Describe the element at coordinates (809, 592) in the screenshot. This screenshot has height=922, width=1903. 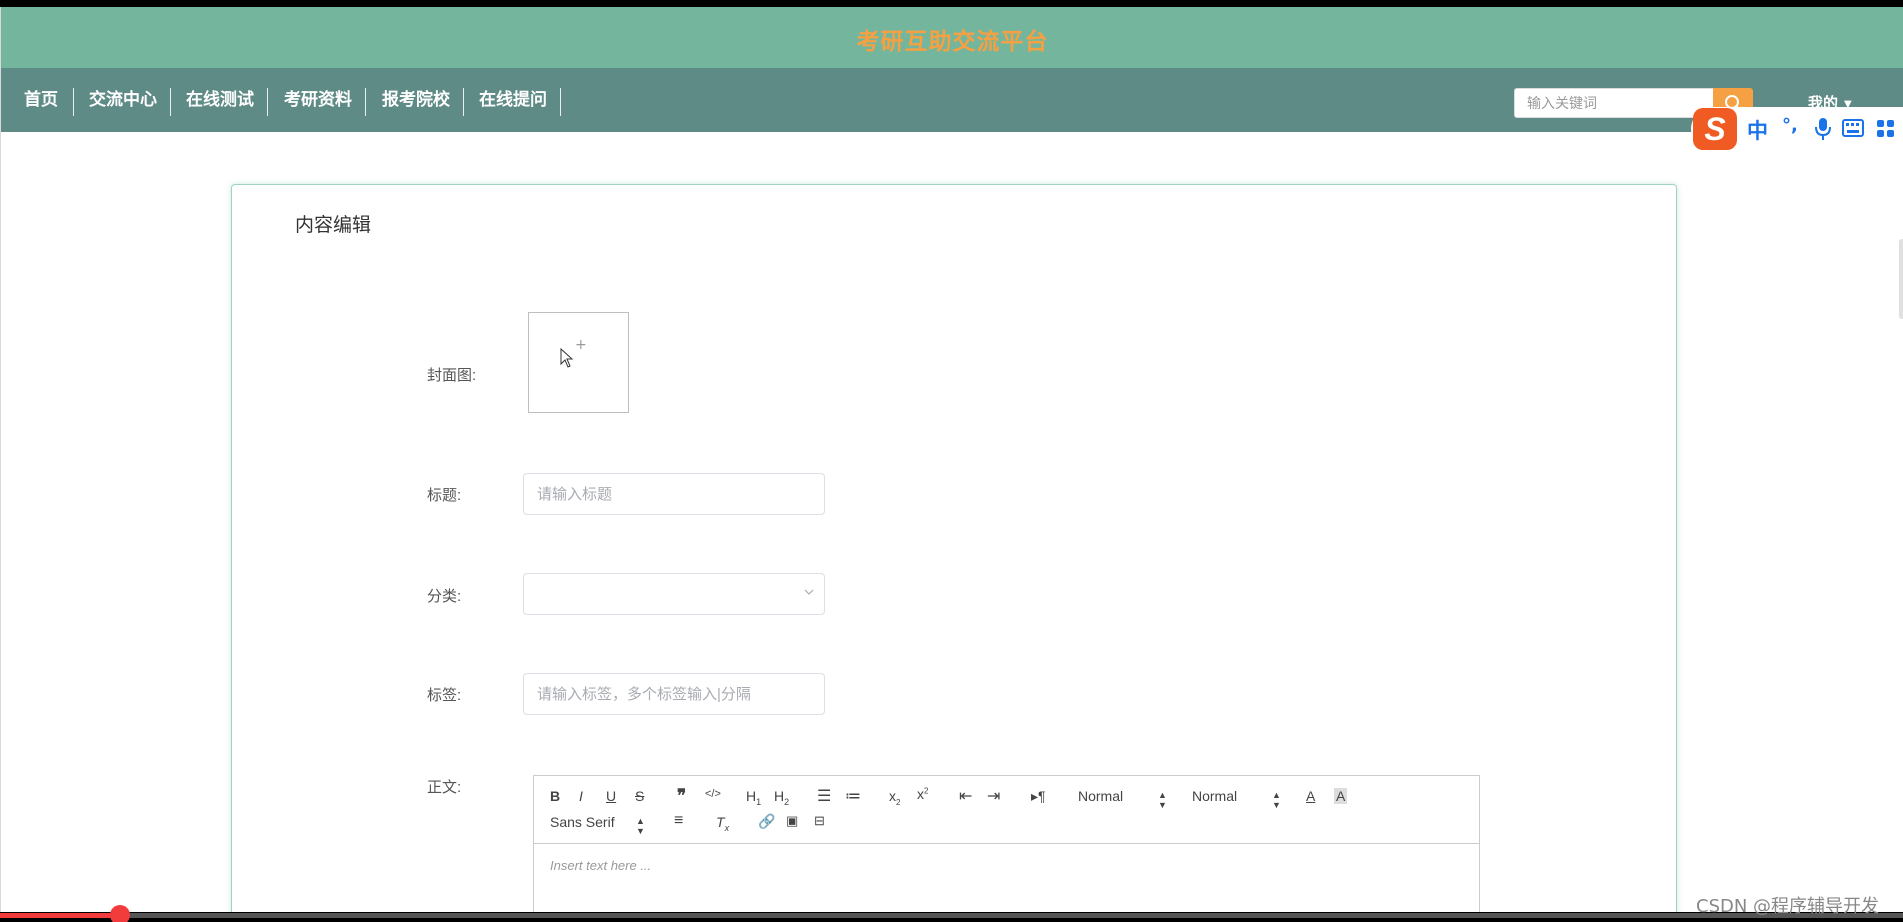
I see `chevron-down-icon` at that location.